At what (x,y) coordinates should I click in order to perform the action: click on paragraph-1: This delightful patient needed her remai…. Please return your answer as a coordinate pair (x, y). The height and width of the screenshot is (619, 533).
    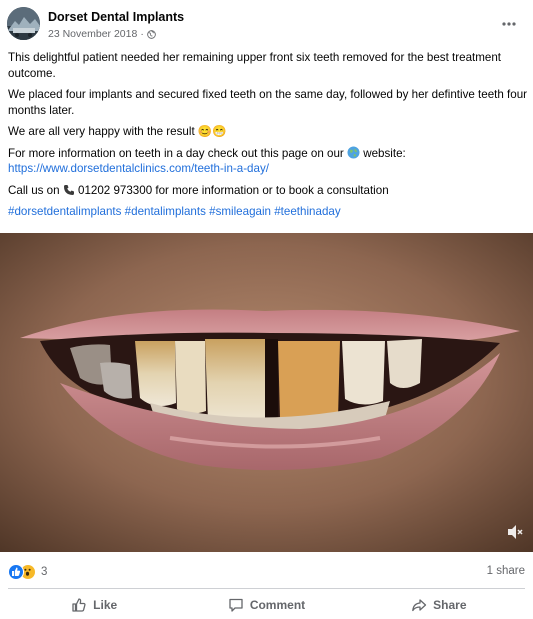
    Looking at the image, I should click on (255, 65).